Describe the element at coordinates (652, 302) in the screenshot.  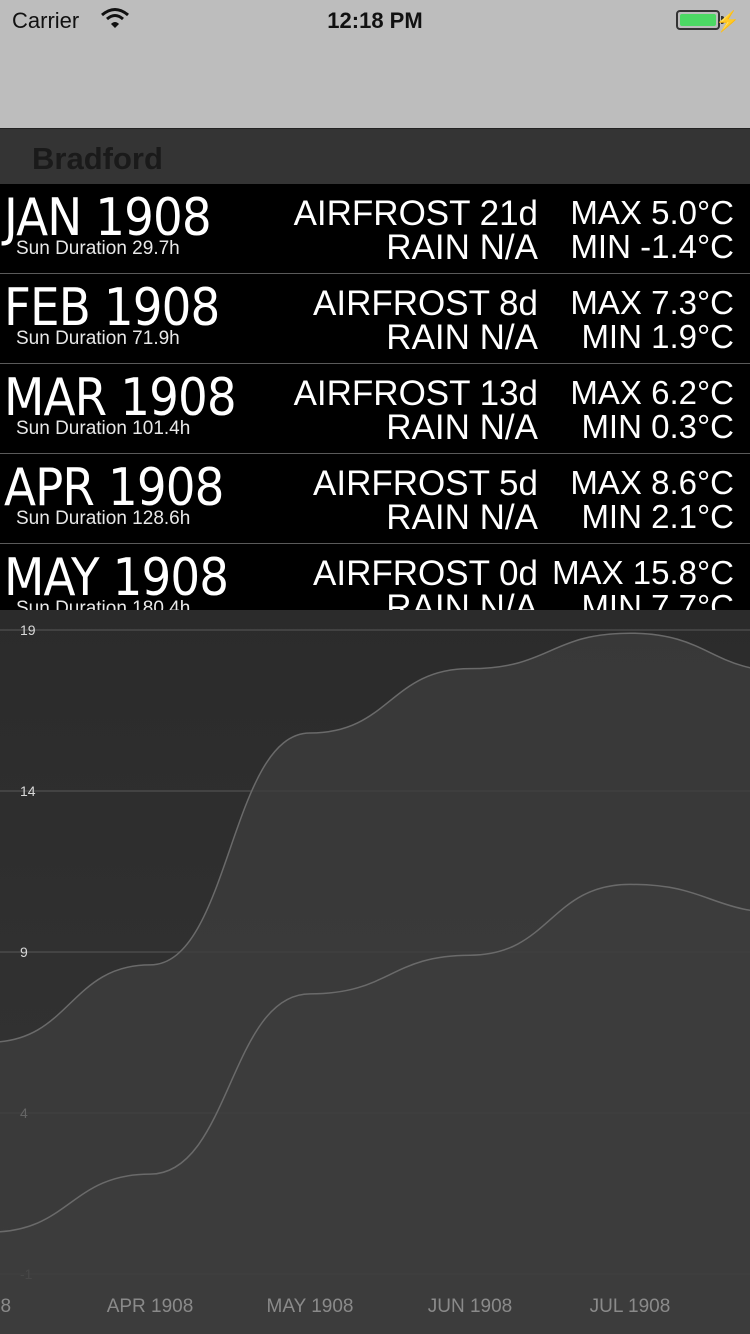
I see `max-temp: MAX 7.3°C` at that location.